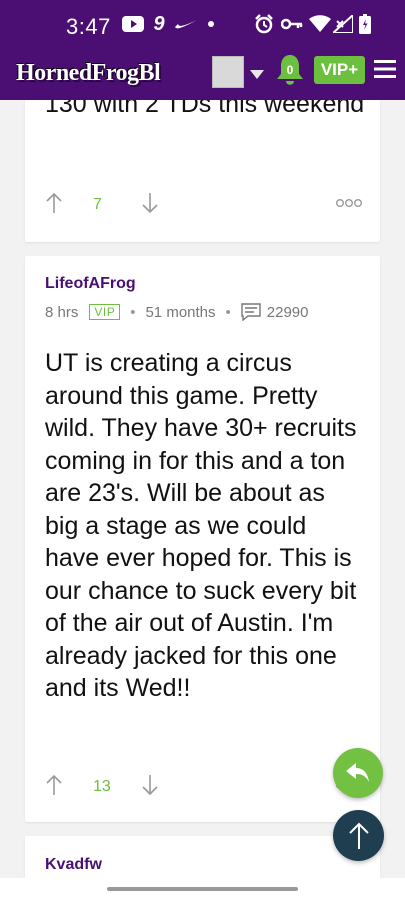 The image size is (405, 900). I want to click on post-meta: 8 hrs VIP • 51 months • 22990, so click(177, 312).